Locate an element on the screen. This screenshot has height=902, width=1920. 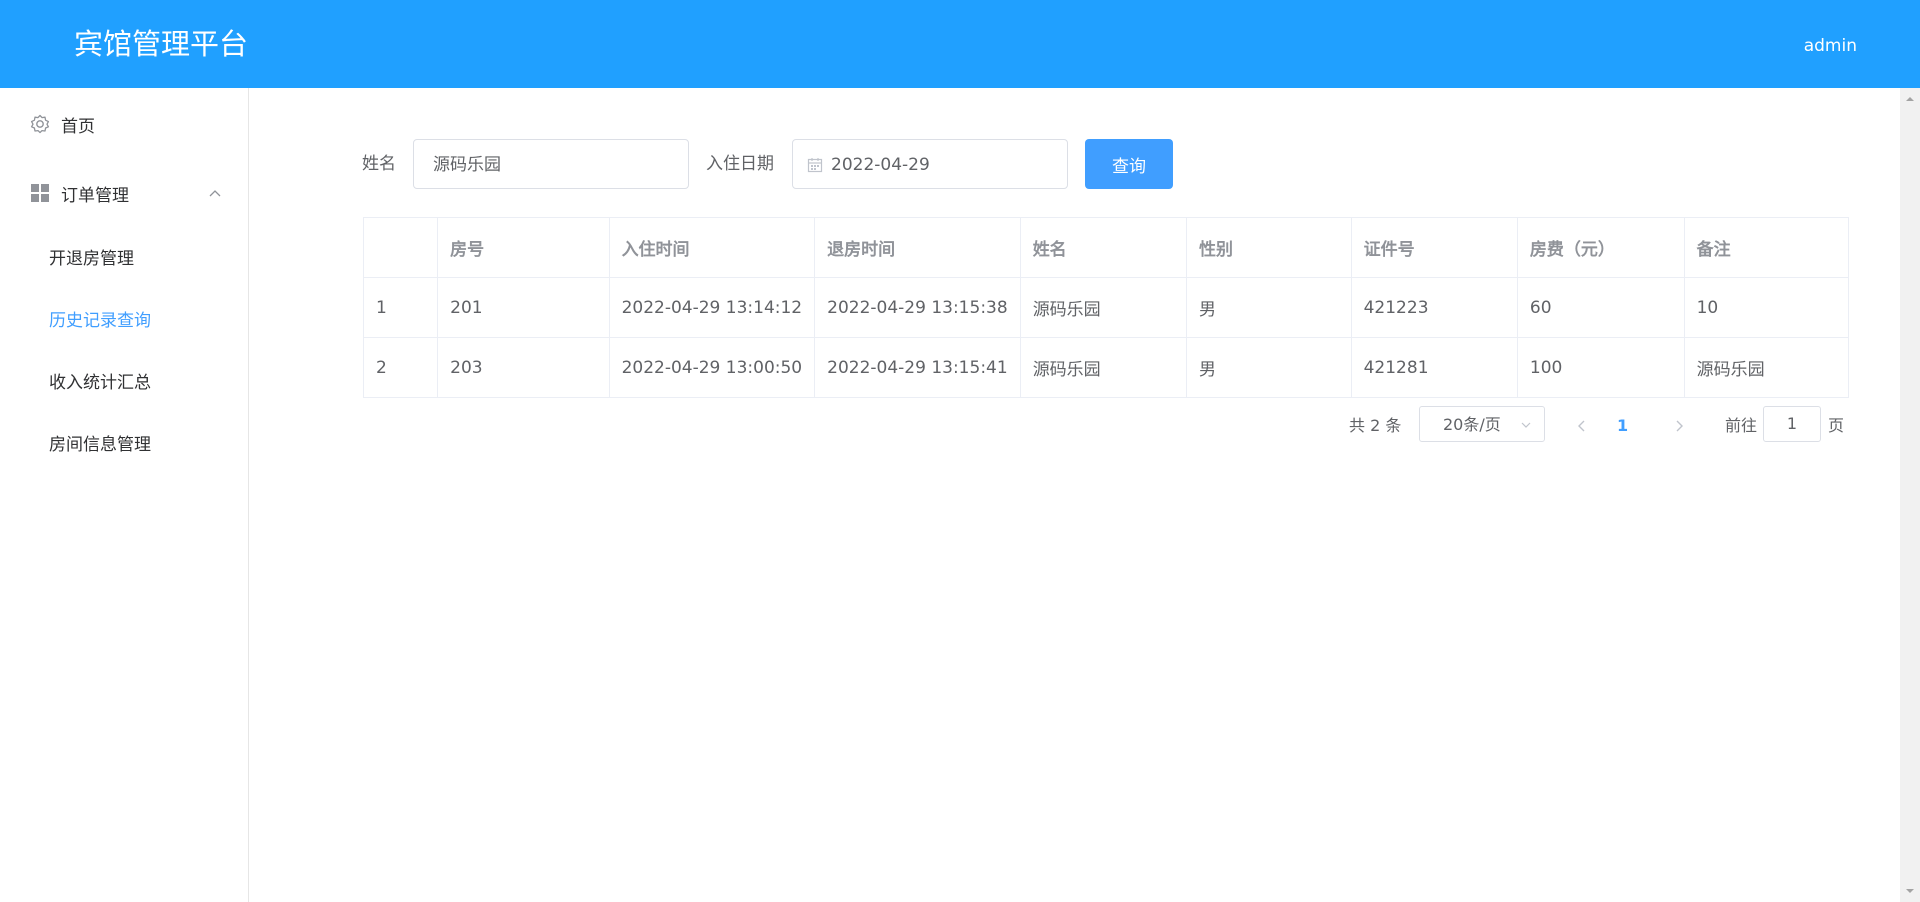
scroll-up-icon is located at coordinates (1910, 99).